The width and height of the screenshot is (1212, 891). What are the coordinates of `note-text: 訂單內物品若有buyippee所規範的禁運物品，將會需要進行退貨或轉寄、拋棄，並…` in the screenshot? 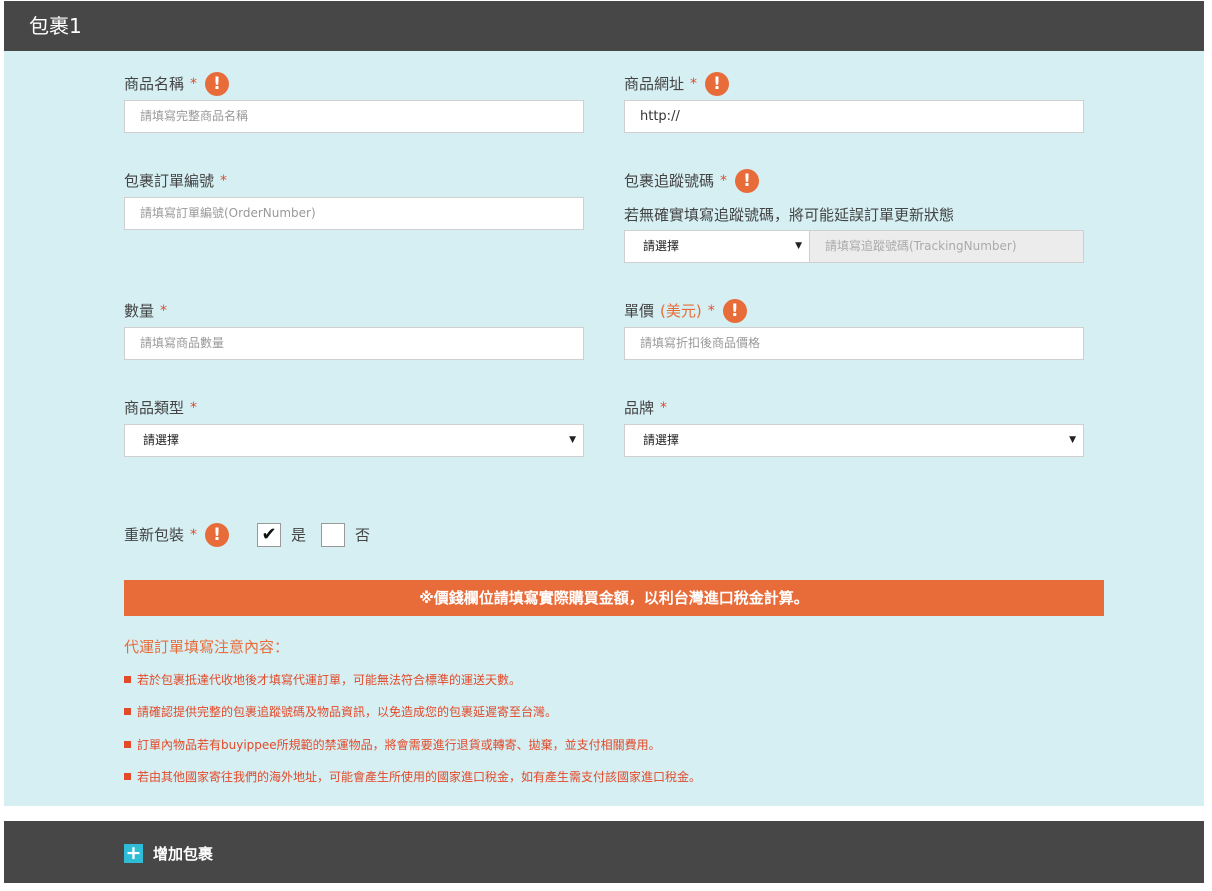 It's located at (399, 745).